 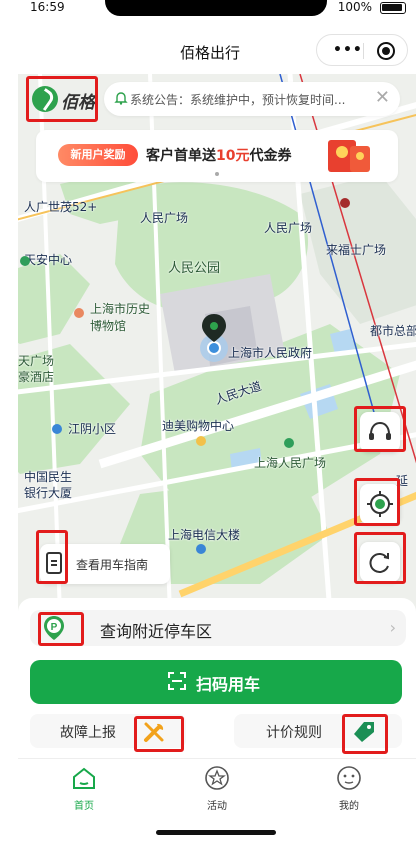 What do you see at coordinates (36, 361) in the screenshot?
I see `map-label: 天广场` at bounding box center [36, 361].